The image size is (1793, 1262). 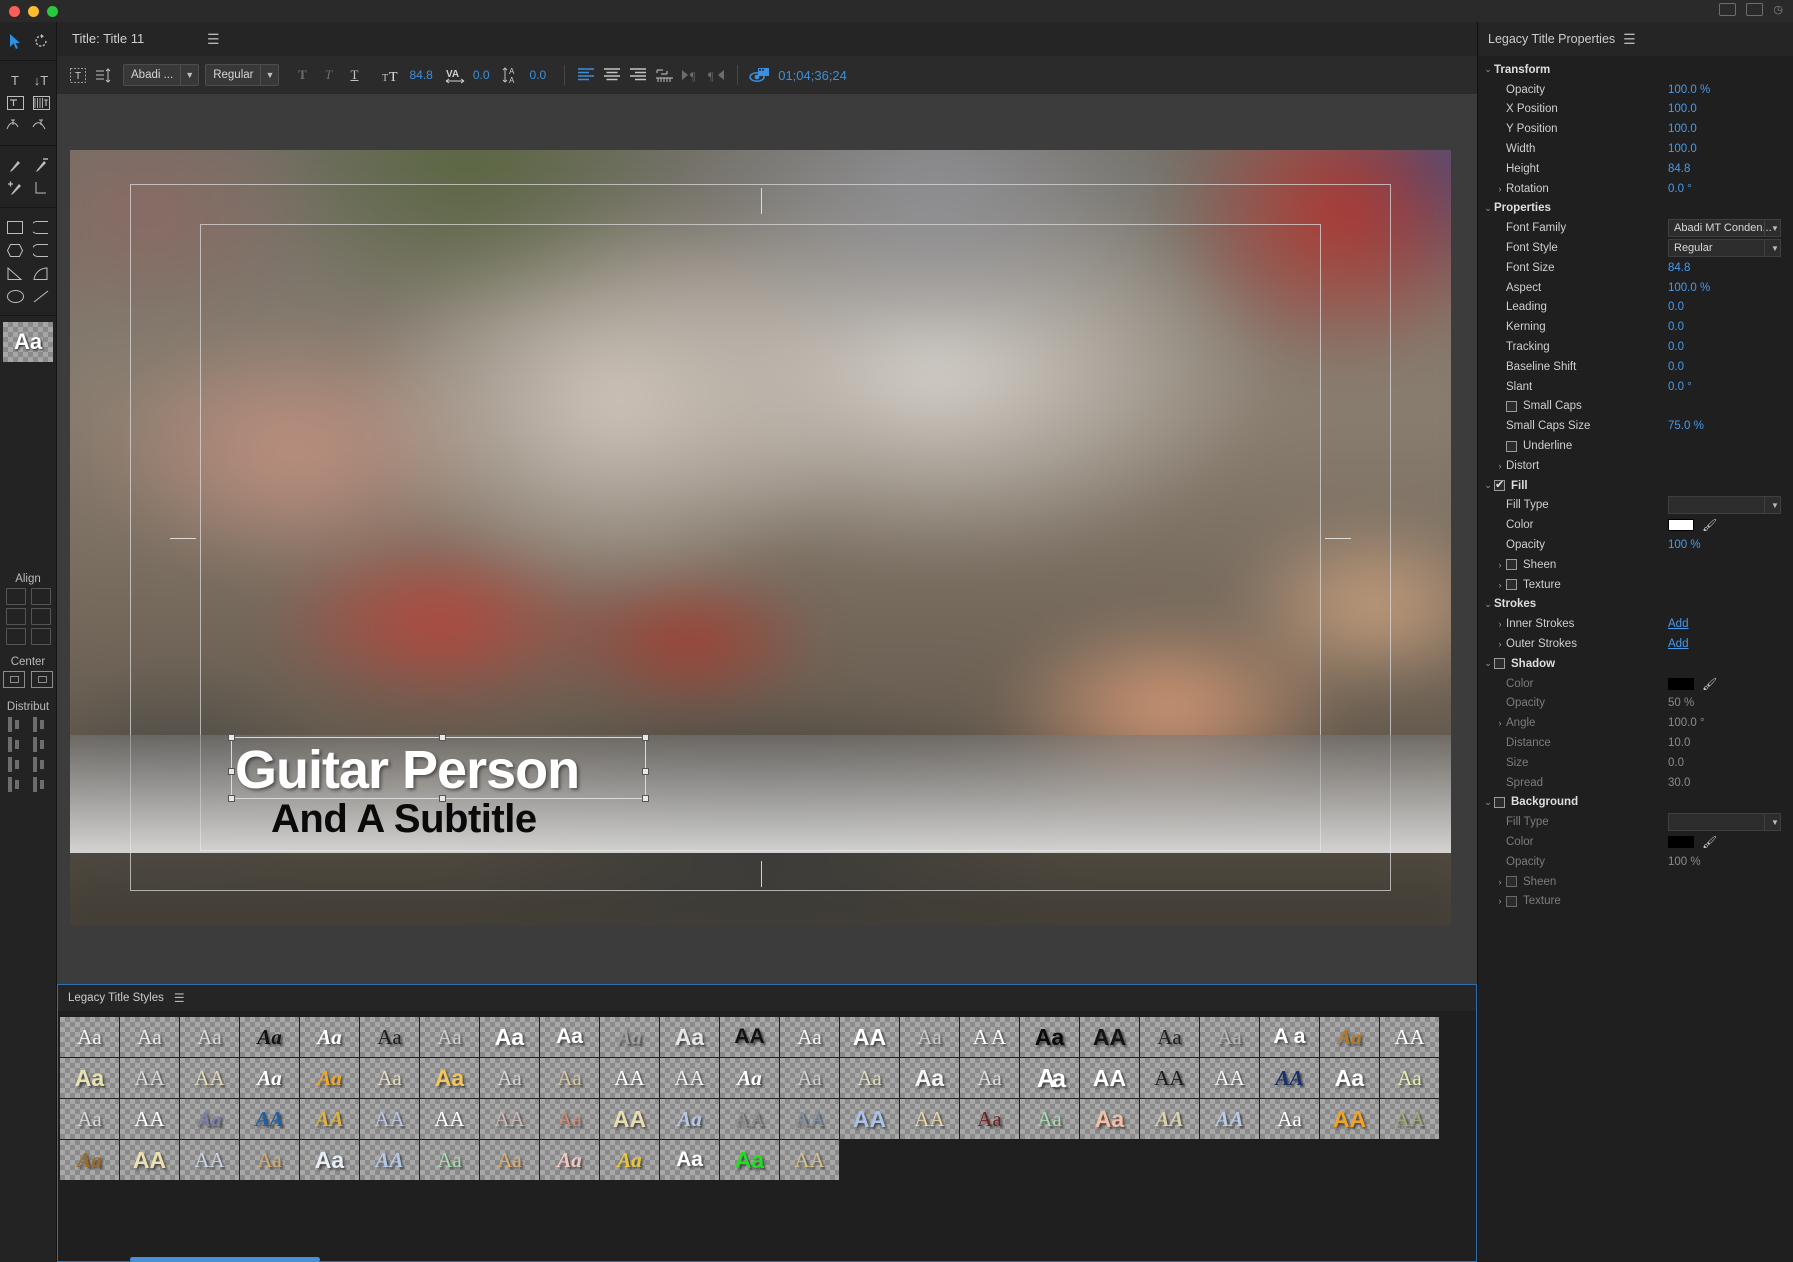 I want to click on leading-value: 0.0, so click(x=538, y=75).